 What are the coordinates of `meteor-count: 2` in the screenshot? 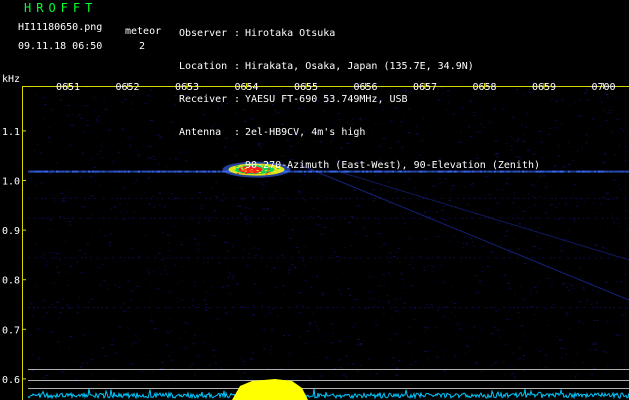 It's located at (142, 46).